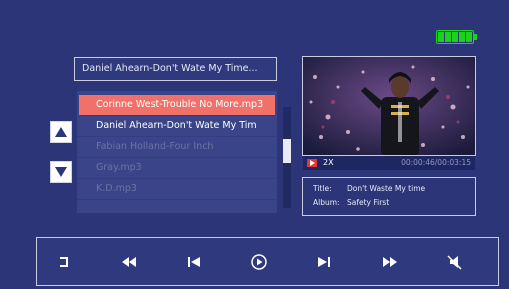 The height and width of the screenshot is (289, 509). What do you see at coordinates (177, 126) in the screenshot?
I see `playlist-item: Daniel Ahearn-Don't Wate My Tim` at bounding box center [177, 126].